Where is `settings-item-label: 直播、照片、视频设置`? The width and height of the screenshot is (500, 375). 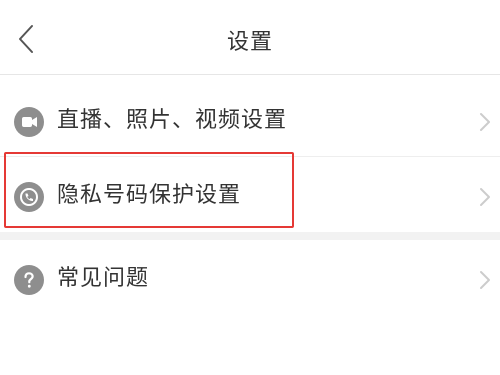
settings-item-label: 直播、照片、视频设置 is located at coordinates (172, 120).